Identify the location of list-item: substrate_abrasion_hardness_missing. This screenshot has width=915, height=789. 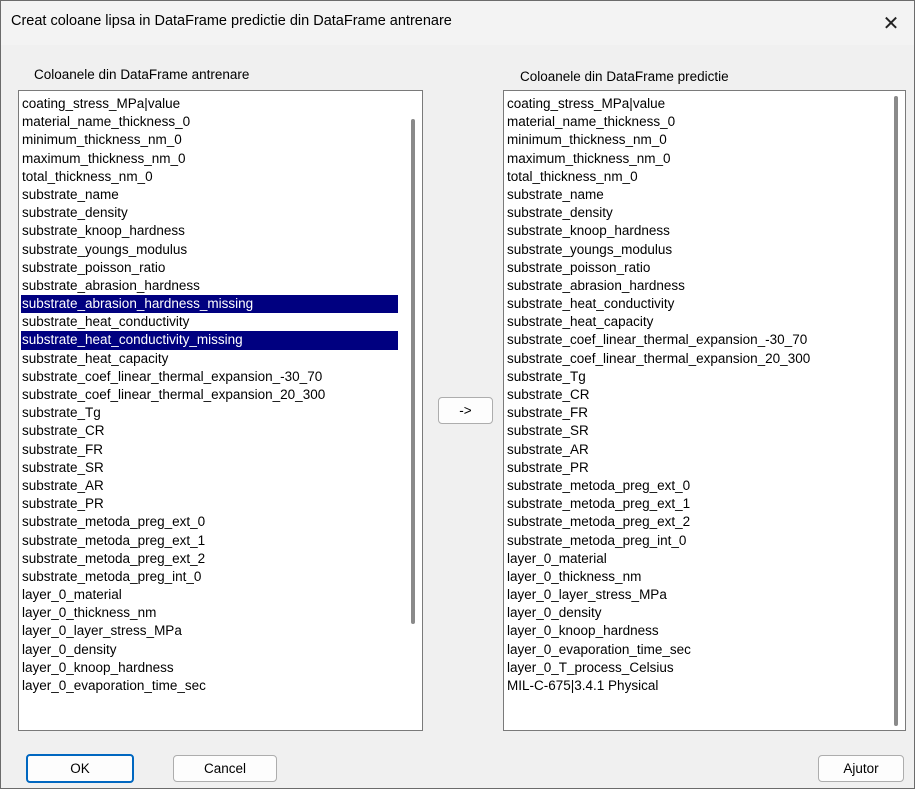
(209, 304).